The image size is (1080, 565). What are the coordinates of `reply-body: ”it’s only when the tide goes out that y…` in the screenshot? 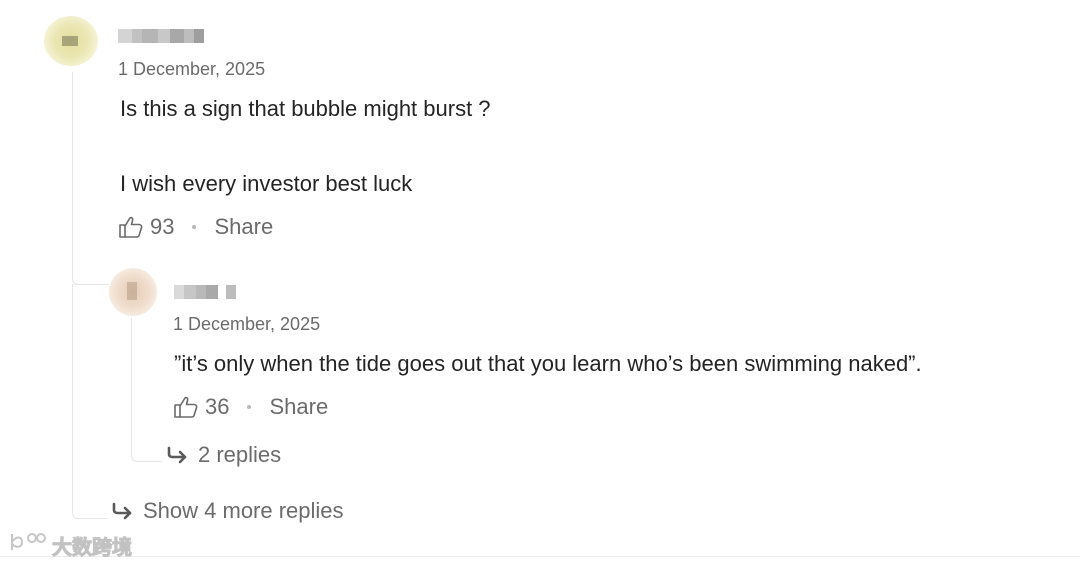 It's located at (548, 363).